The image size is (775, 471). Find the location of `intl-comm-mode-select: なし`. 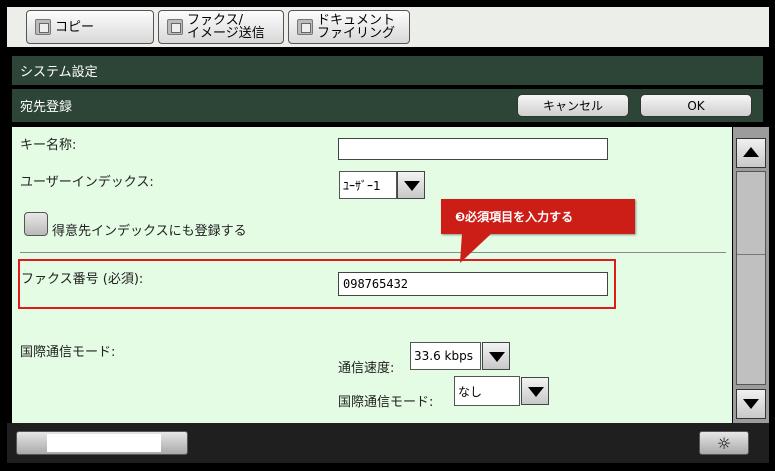

intl-comm-mode-select: なし is located at coordinates (487, 391).